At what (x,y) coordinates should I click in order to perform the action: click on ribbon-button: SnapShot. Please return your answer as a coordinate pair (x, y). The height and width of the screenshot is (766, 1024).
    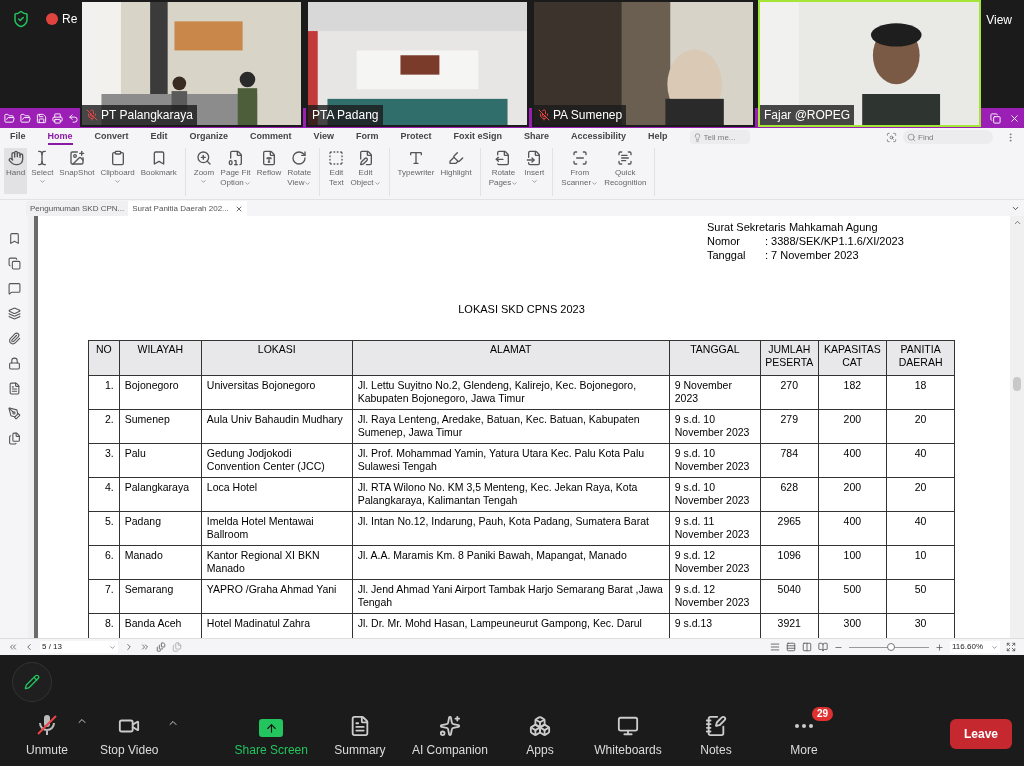
    Looking at the image, I should click on (77, 171).